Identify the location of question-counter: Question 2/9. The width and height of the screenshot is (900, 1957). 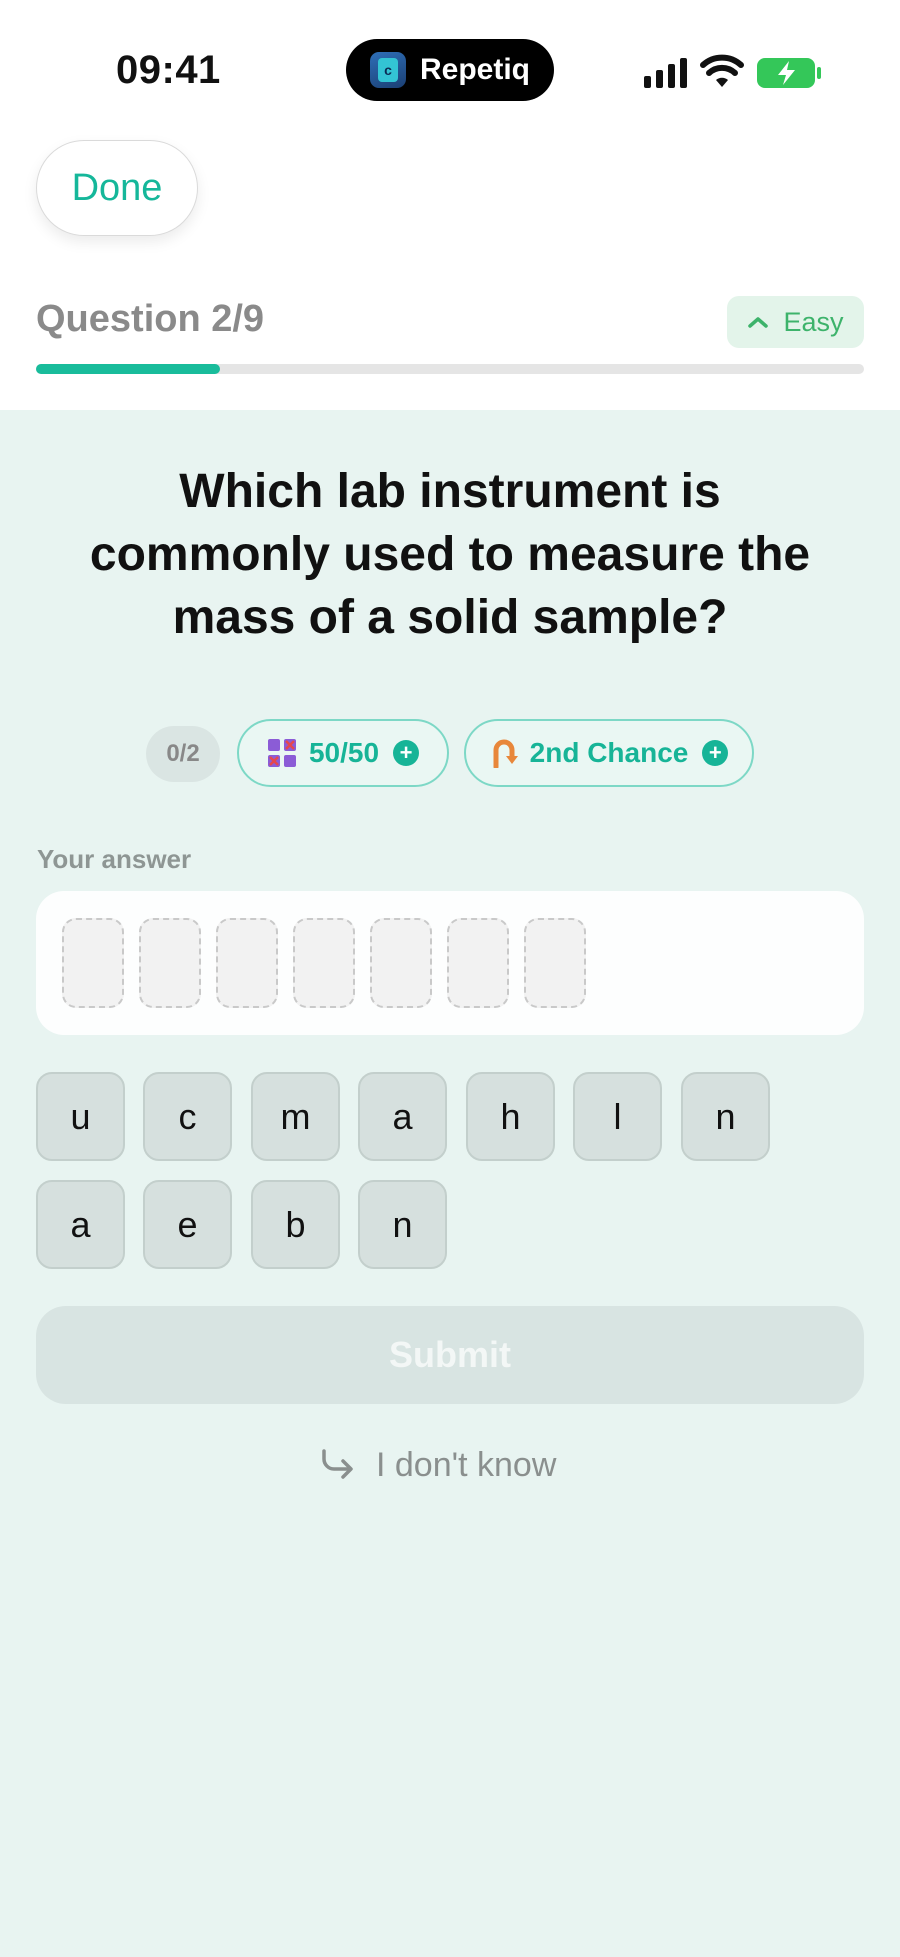
(150, 319).